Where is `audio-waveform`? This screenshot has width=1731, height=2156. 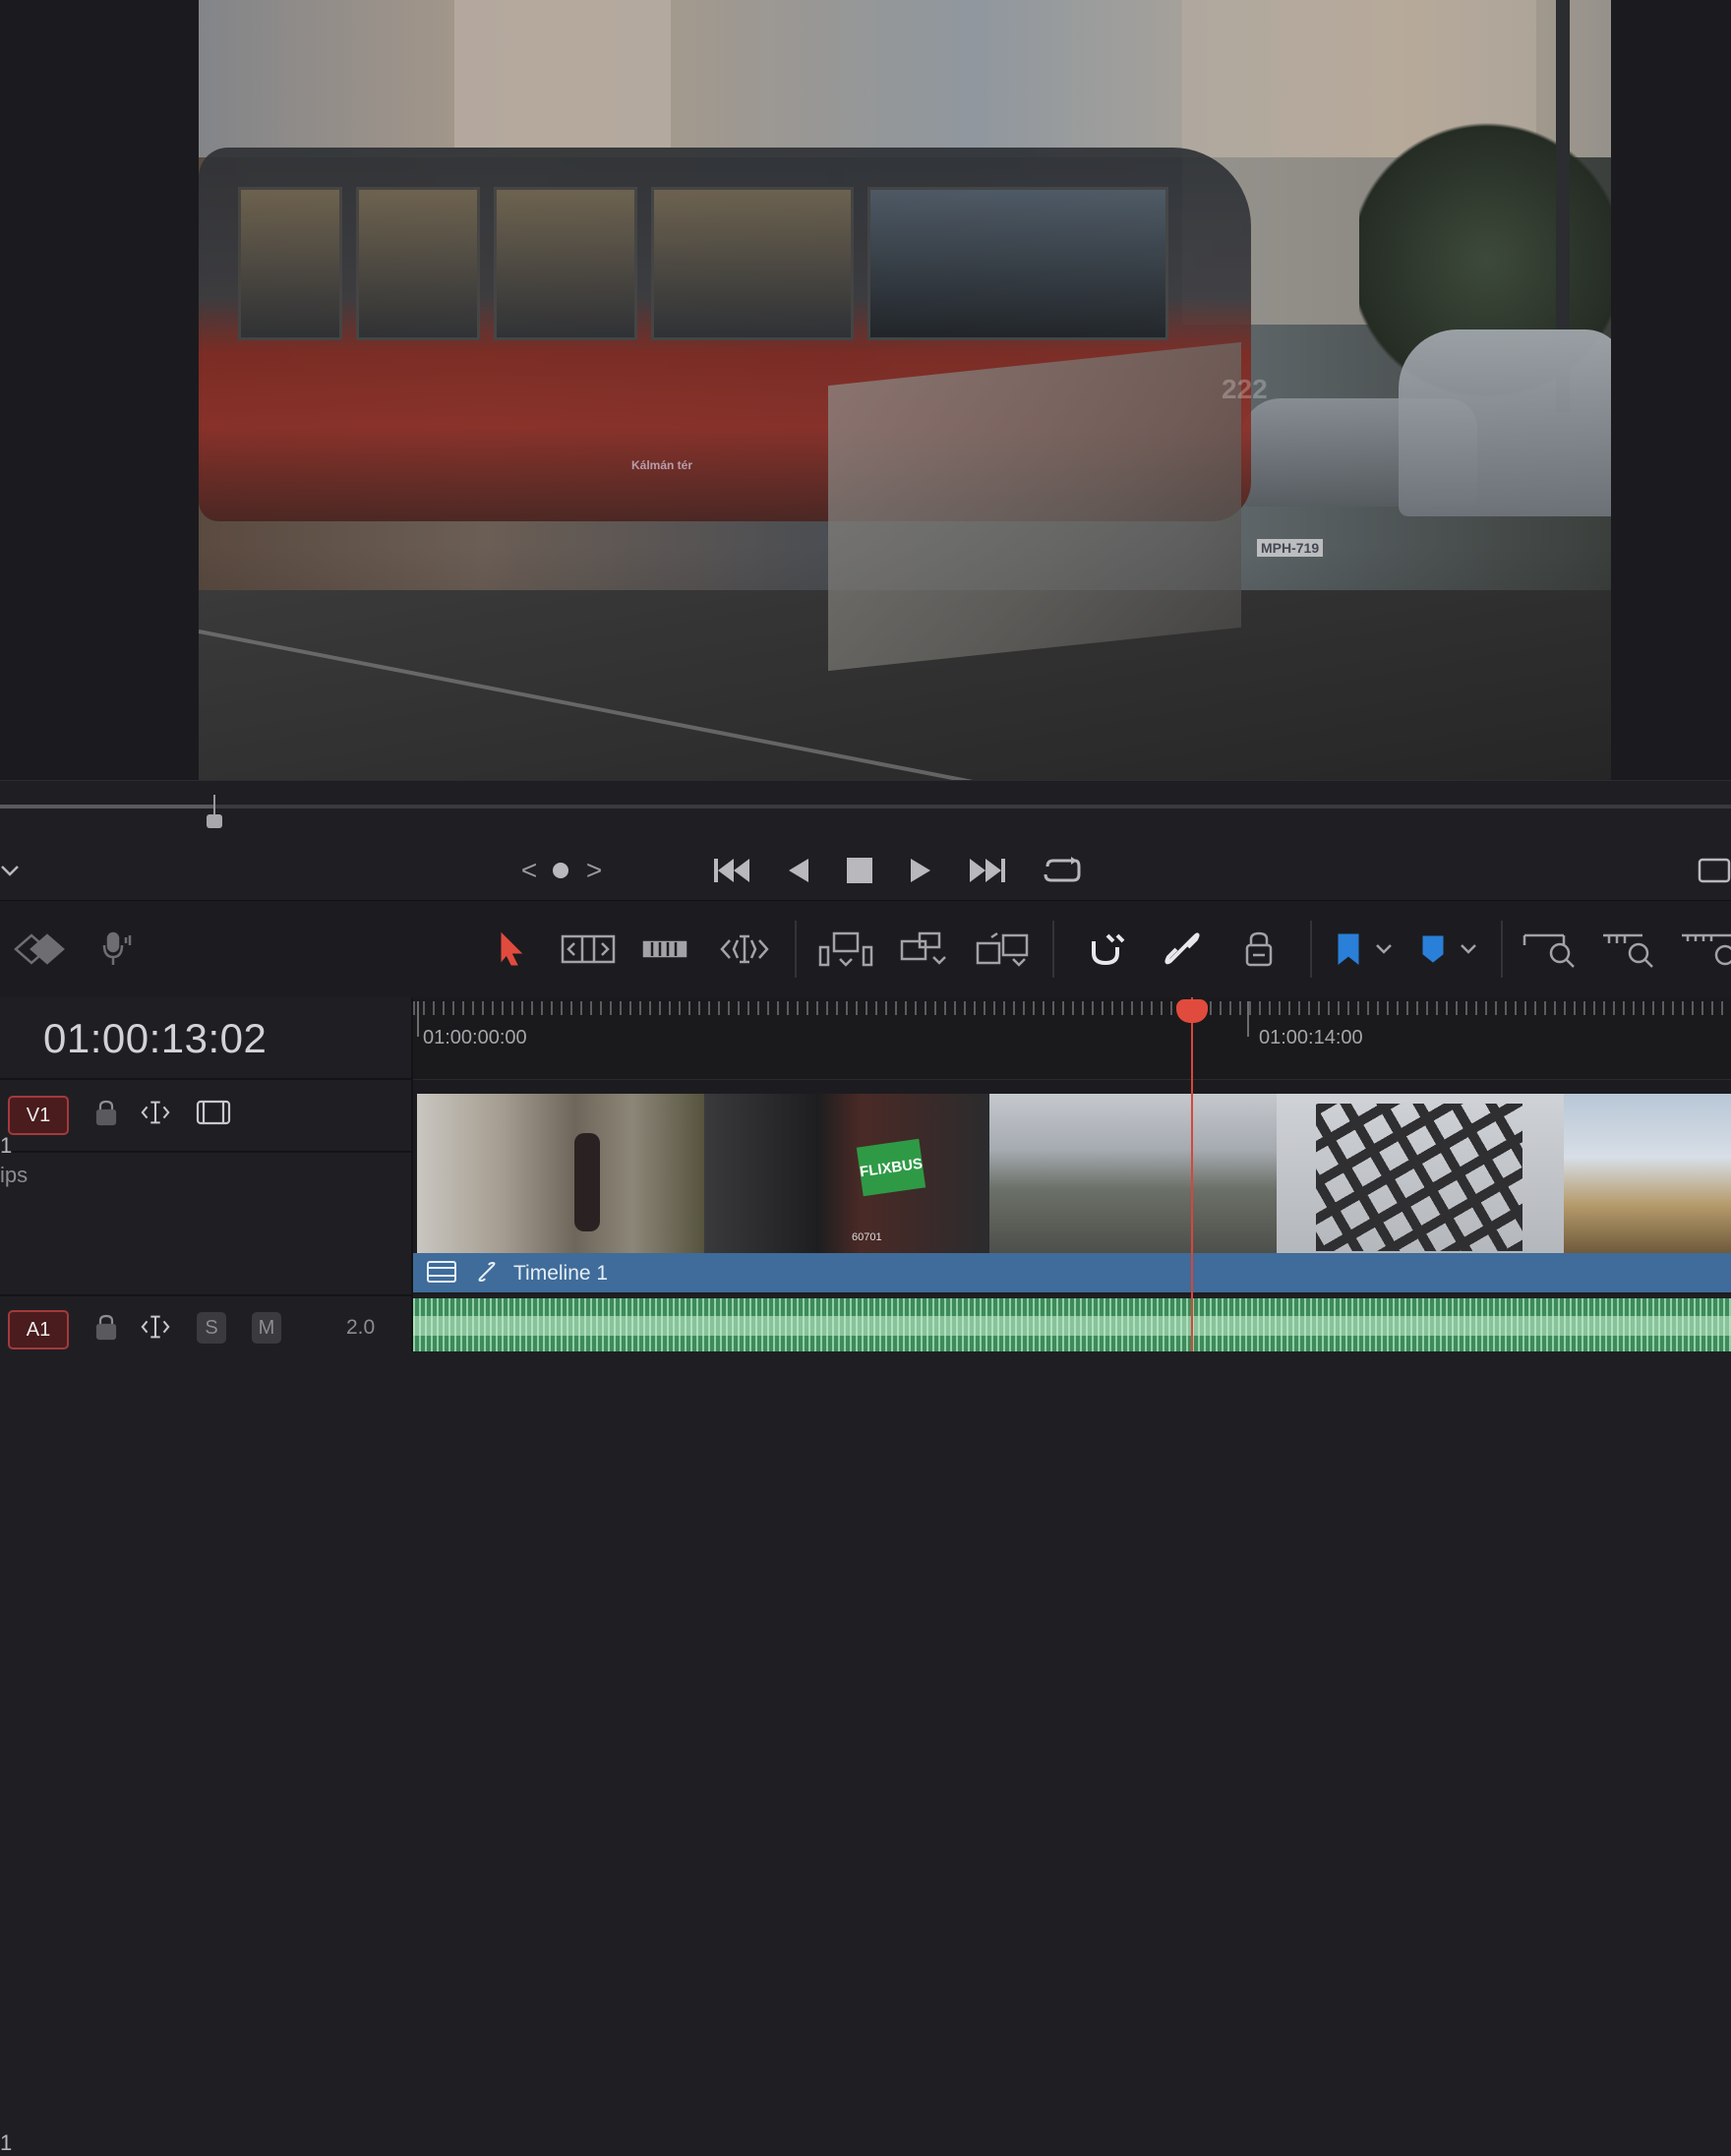
audio-waveform is located at coordinates (1072, 1326).